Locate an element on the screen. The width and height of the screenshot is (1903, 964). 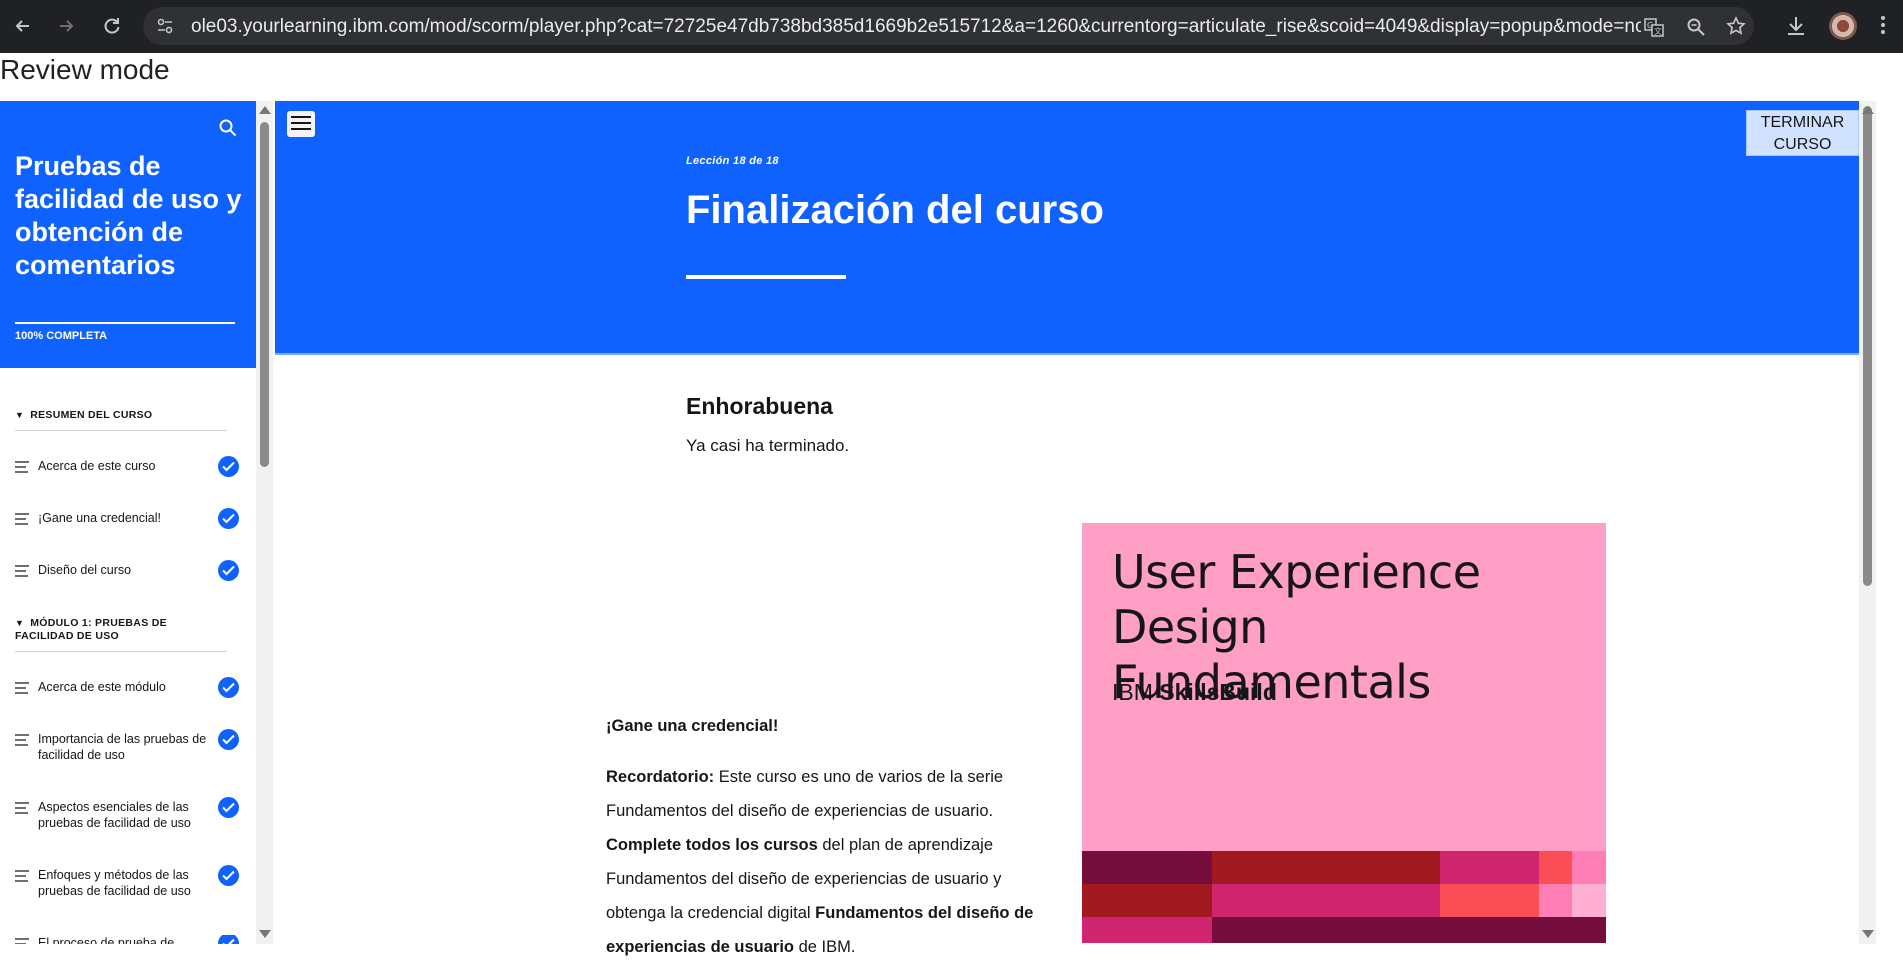
badge-brand: IBM SkillsBuild is located at coordinates (1194, 692).